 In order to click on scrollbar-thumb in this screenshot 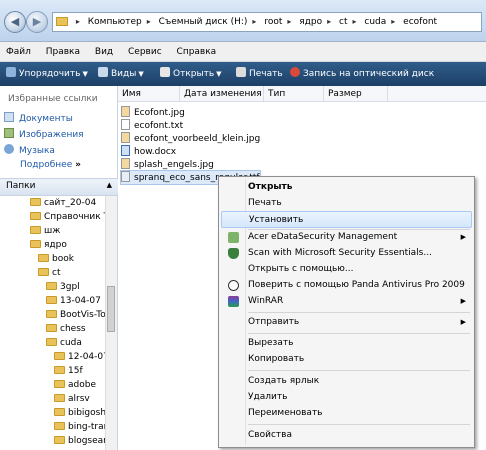, I will do `click(111, 309)`.